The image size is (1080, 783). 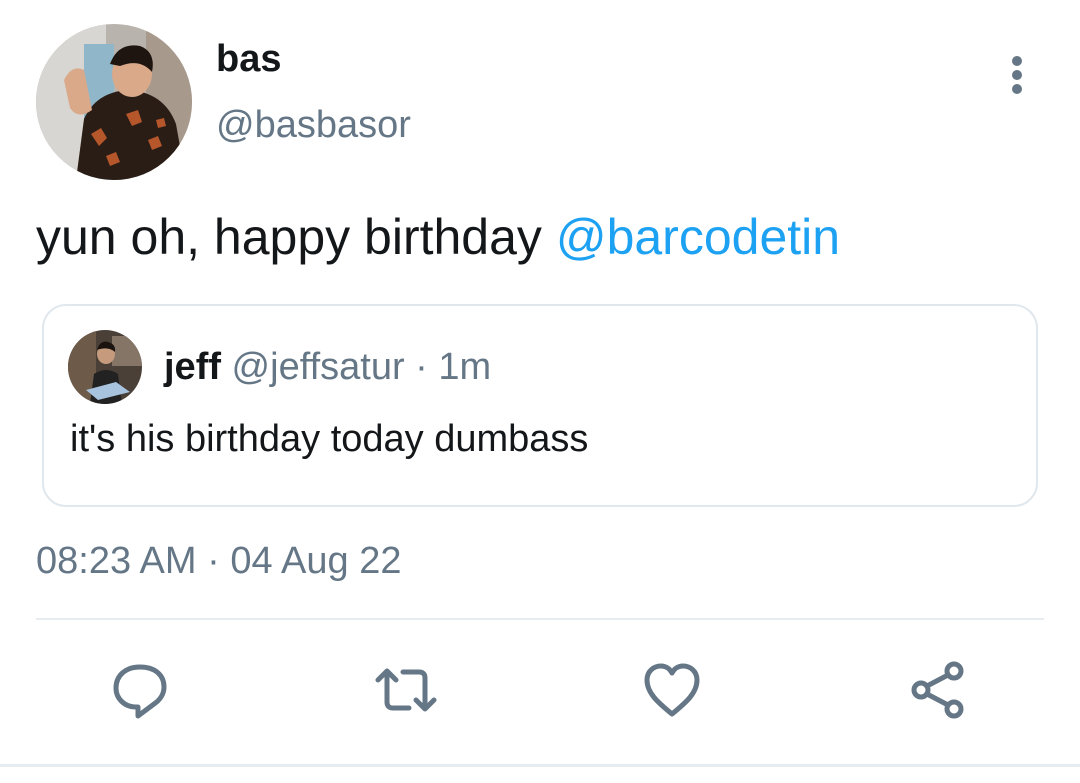 I want to click on author-avatar, so click(x=114, y=102).